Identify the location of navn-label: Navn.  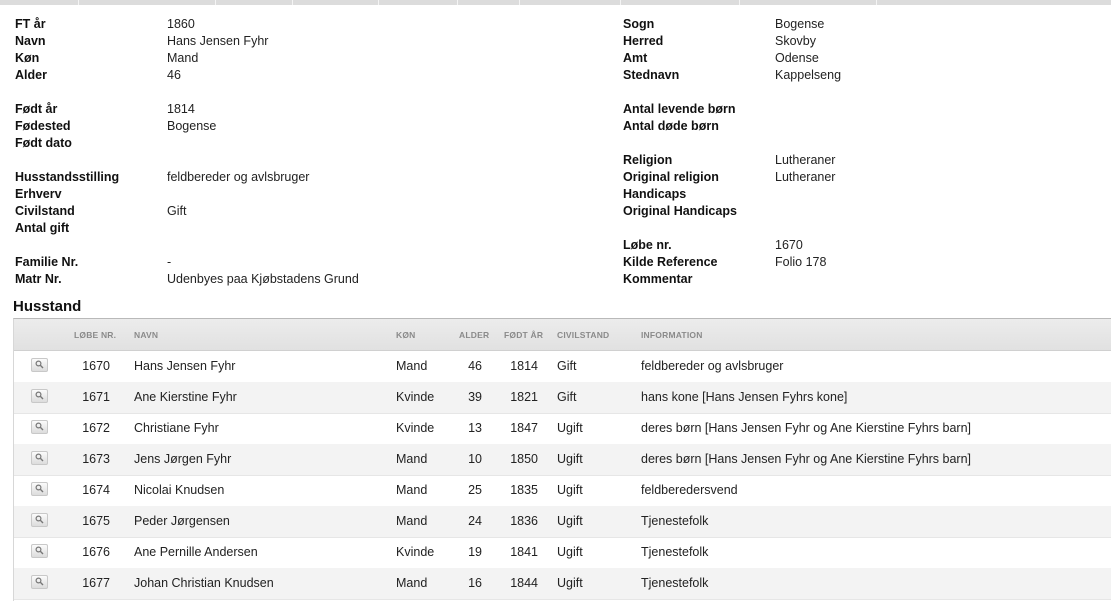
(30, 41).